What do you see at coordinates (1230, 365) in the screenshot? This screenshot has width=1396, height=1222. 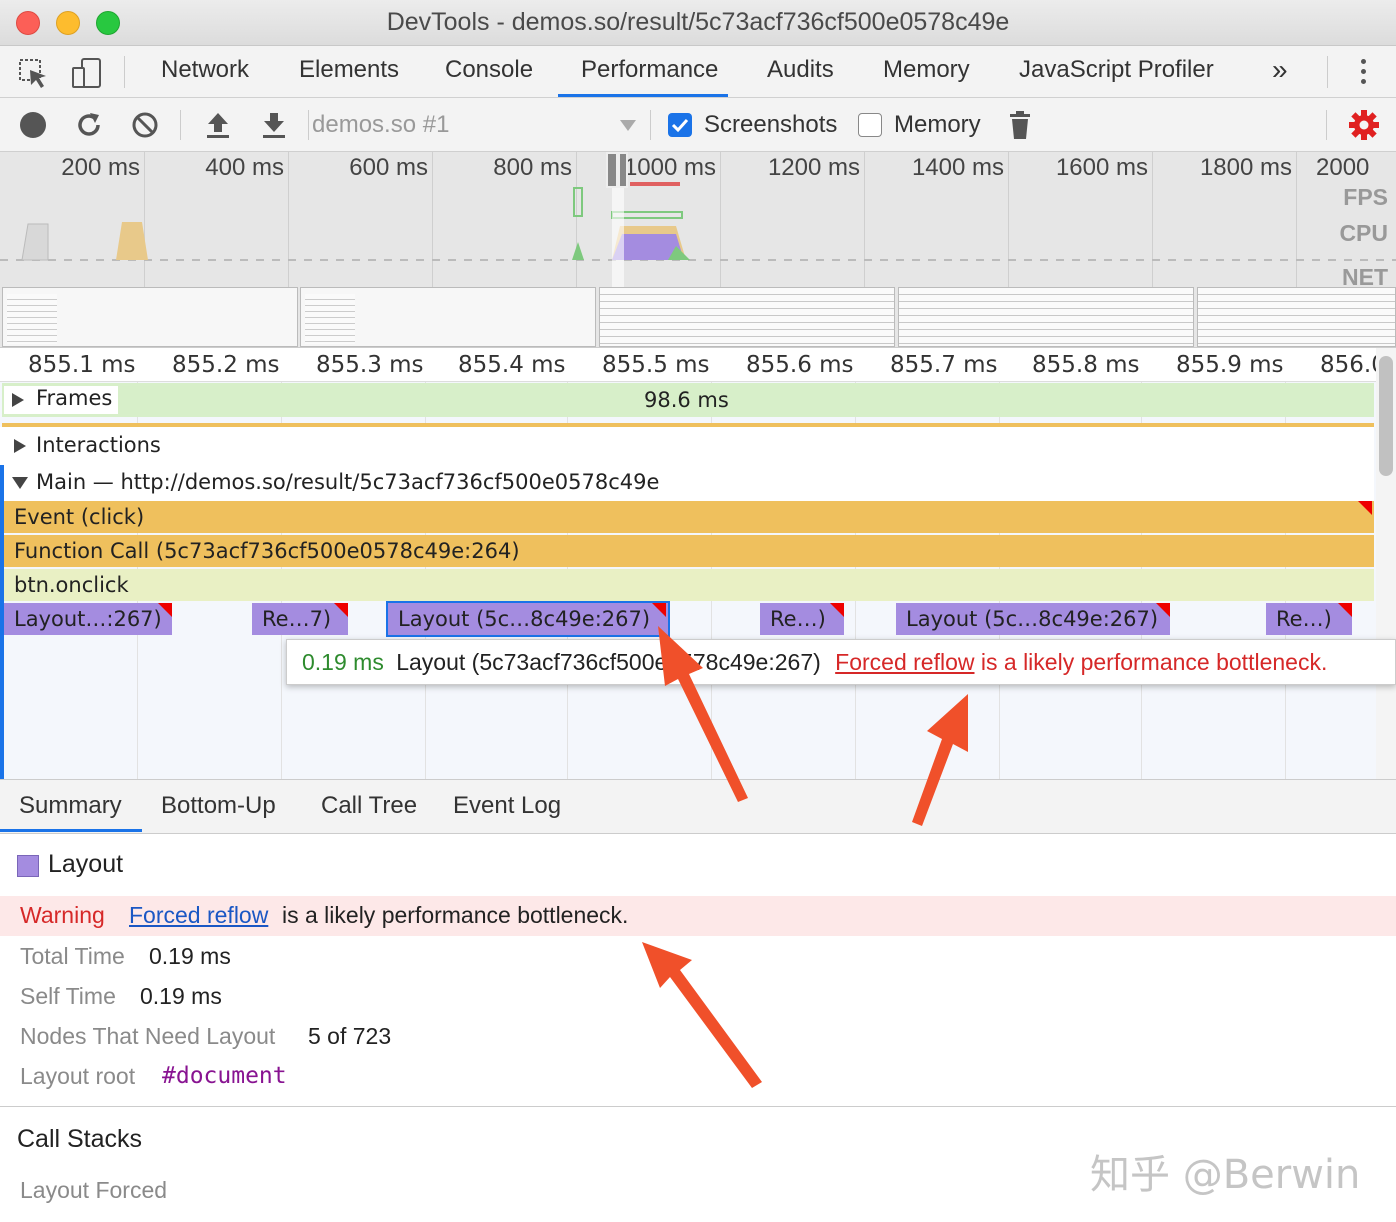 I see `ruler-label: 855.9 ms` at bounding box center [1230, 365].